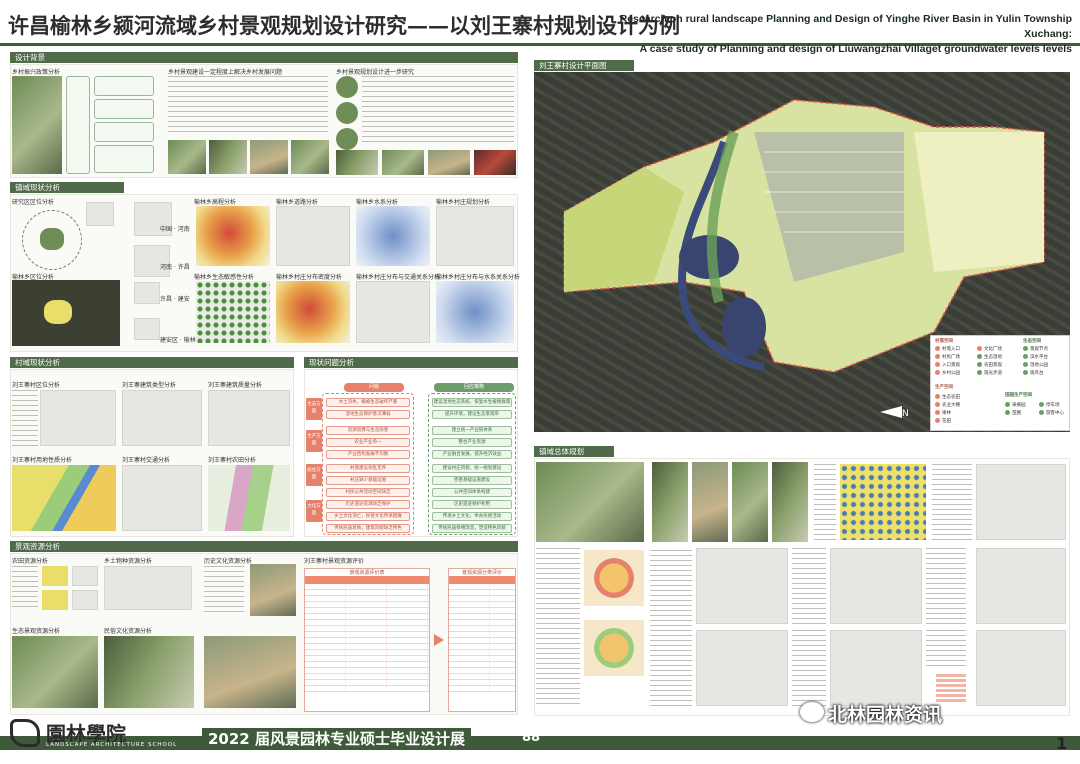 The image size is (1080, 764). I want to click on evaluation-table-right-header, so click(482, 580).